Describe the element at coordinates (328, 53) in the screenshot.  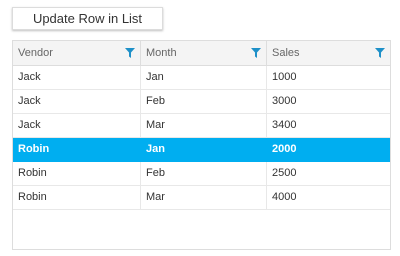
I see `column-header-sales: Sales` at that location.